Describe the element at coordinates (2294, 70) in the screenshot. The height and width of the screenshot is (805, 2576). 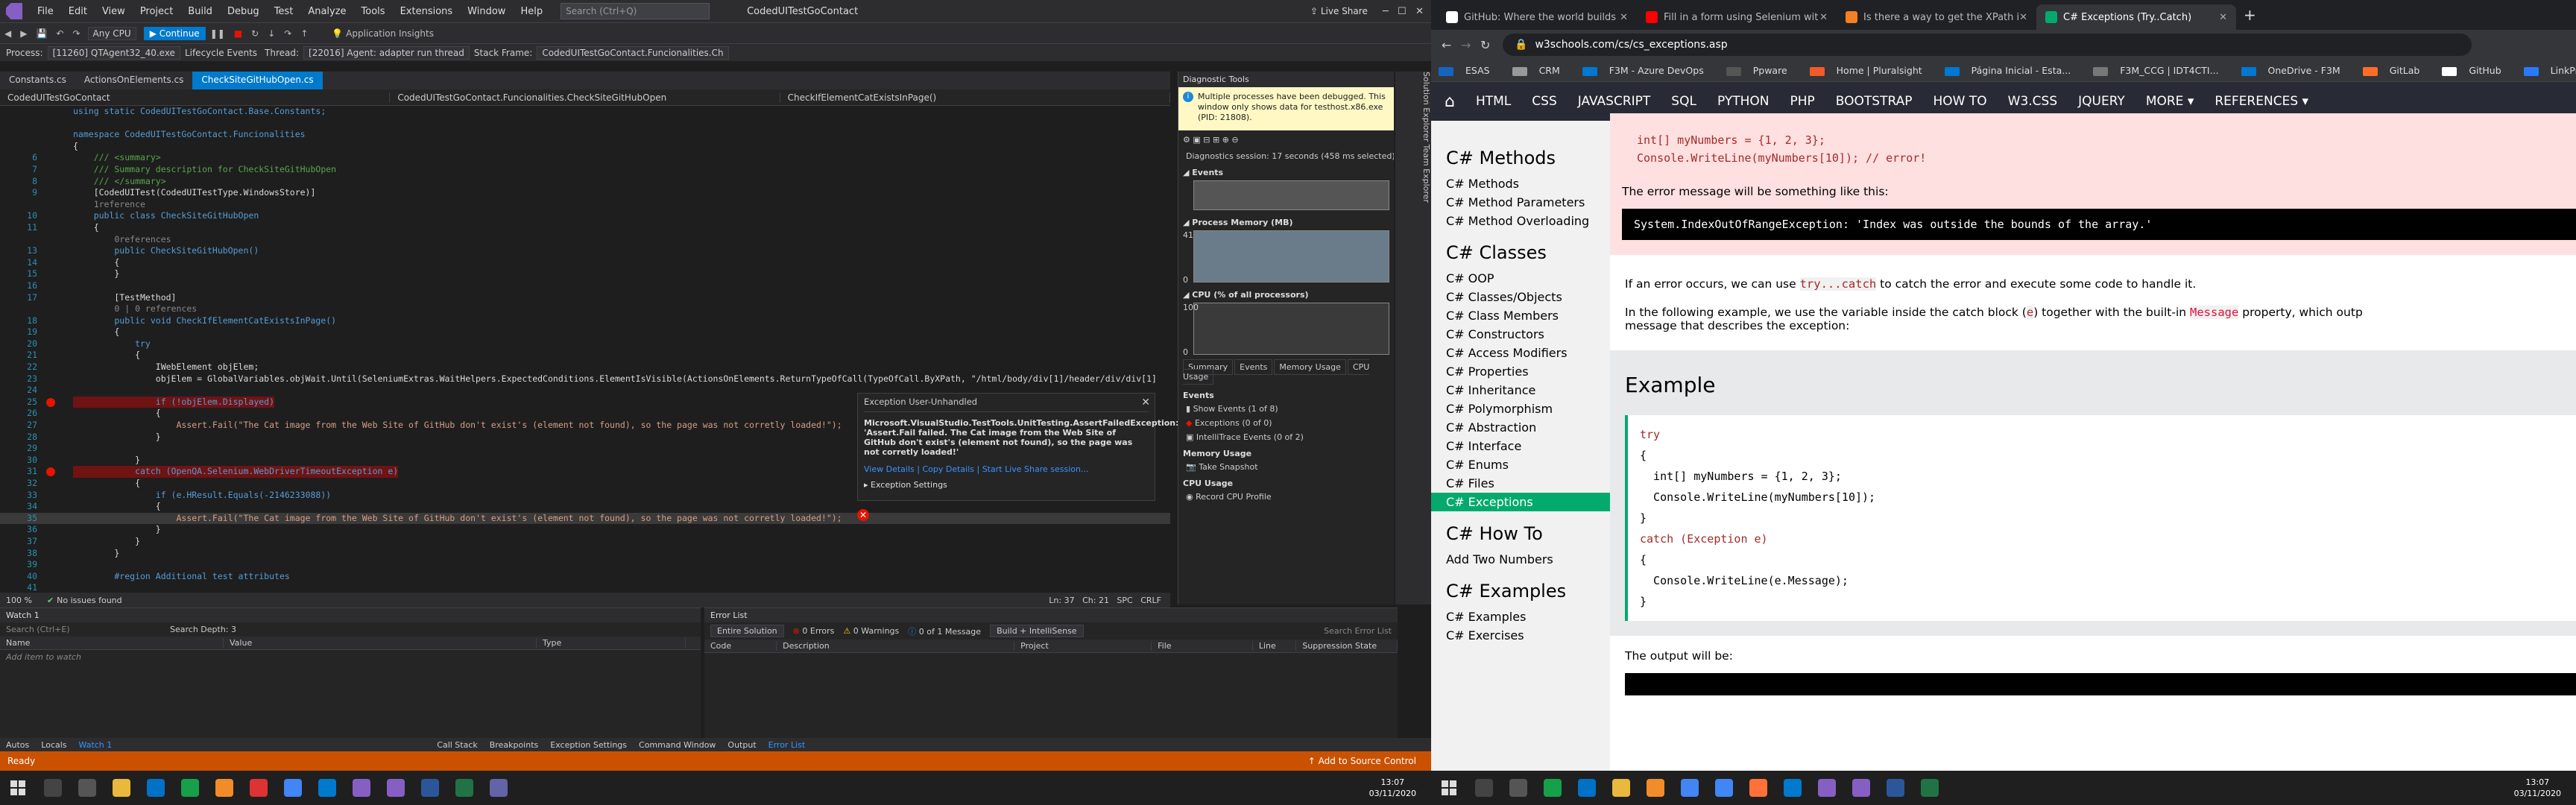
I see `bookmark: OneDrive - F3M` at that location.